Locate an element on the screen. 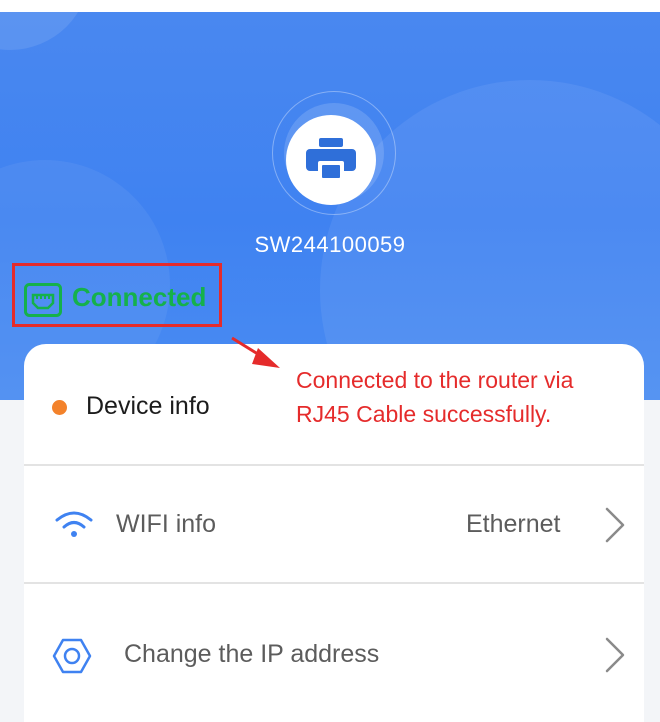 The width and height of the screenshot is (660, 722). top-strip is located at coordinates (330, 6).